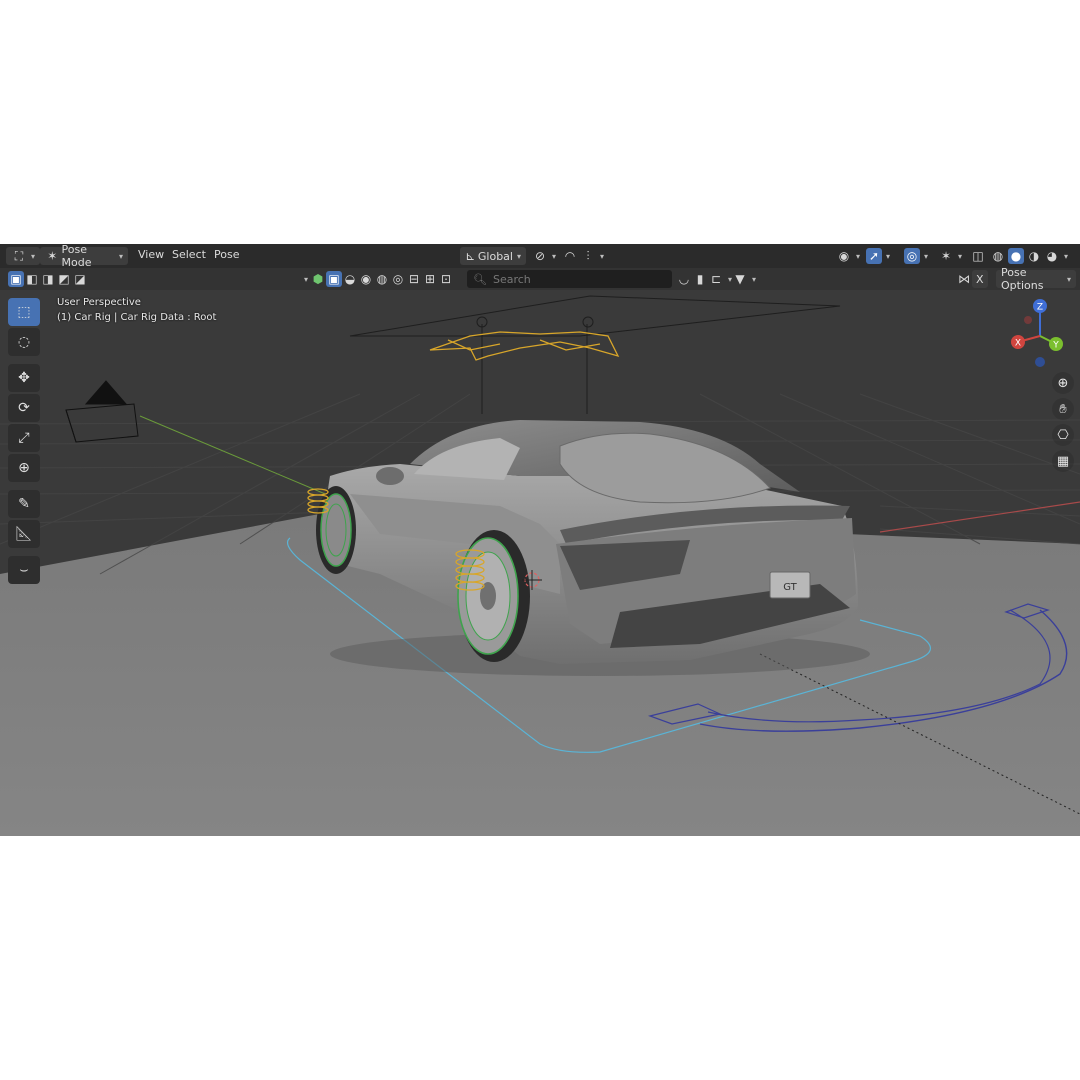 This screenshot has height=1080, width=1080. What do you see at coordinates (964, 279) in the screenshot?
I see `mirror-icon: ⋈` at bounding box center [964, 279].